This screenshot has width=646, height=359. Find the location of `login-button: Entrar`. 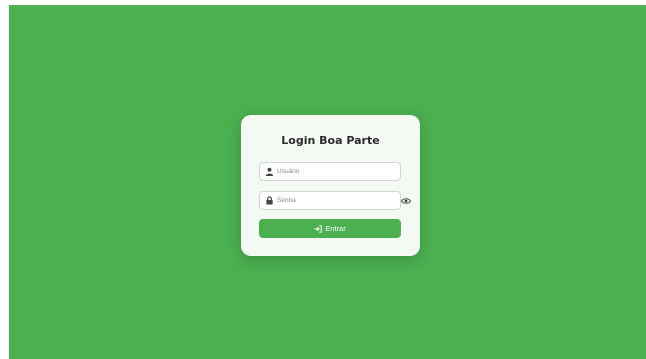

login-button: Entrar is located at coordinates (330, 228).